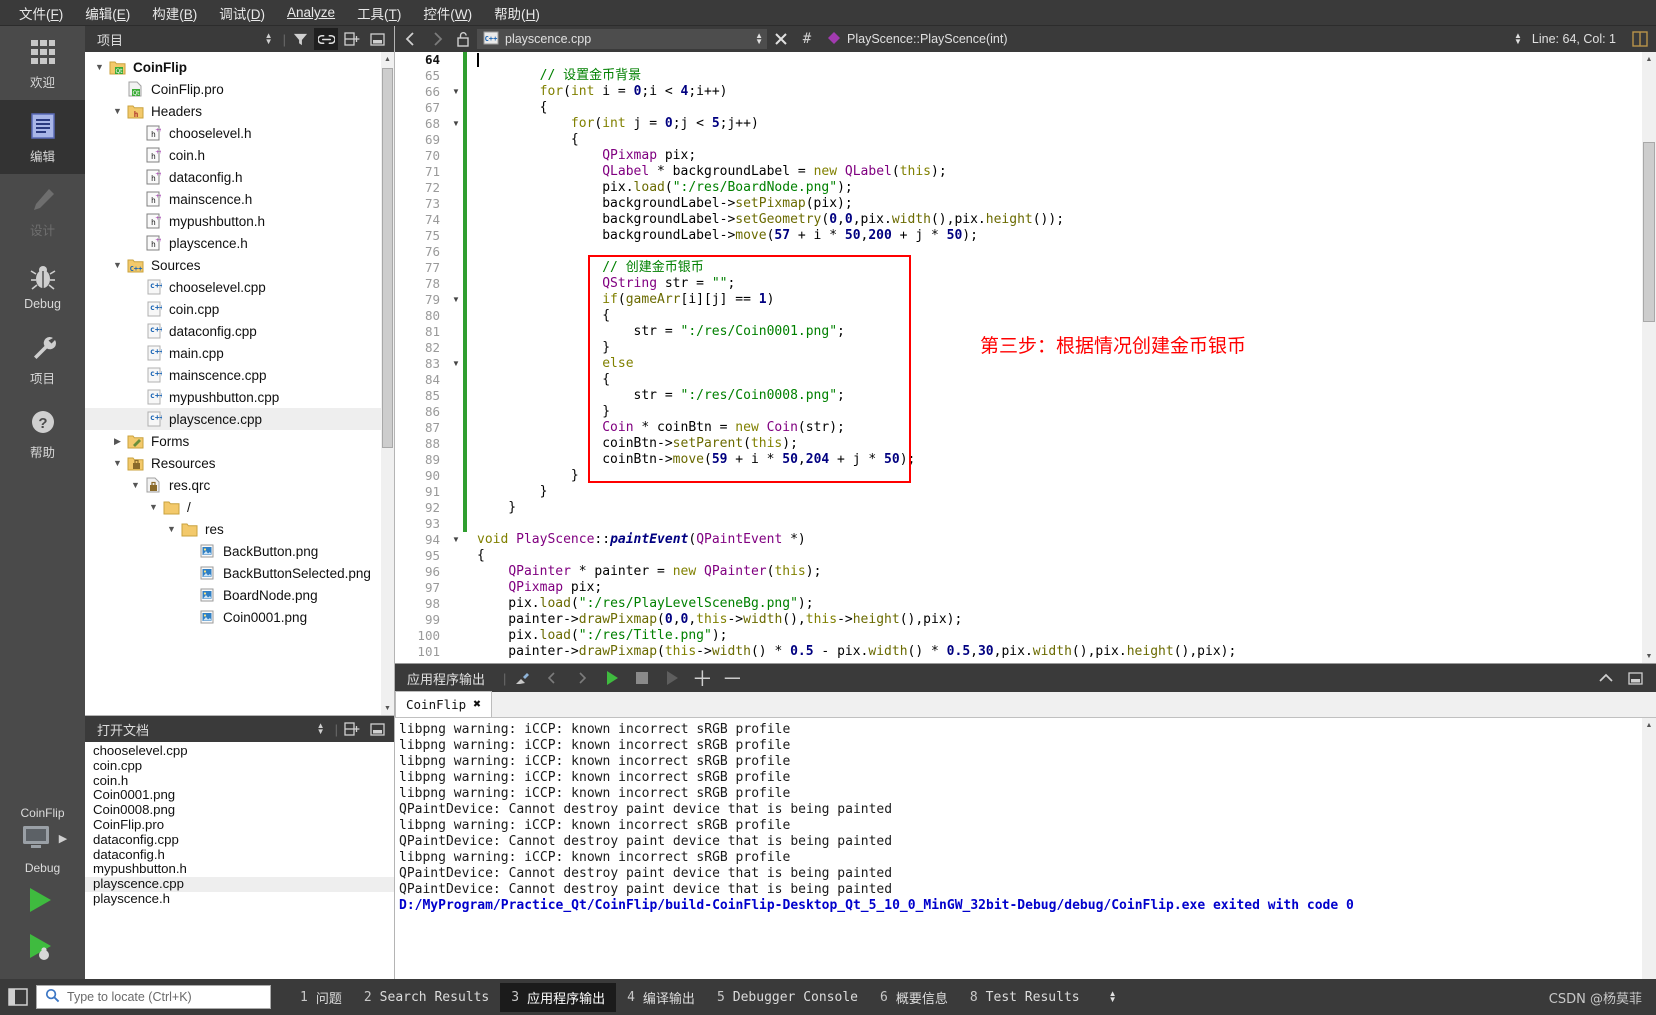 The height and width of the screenshot is (1015, 1656). I want to click on open-doc-item: Coin0001.png, so click(239, 795).